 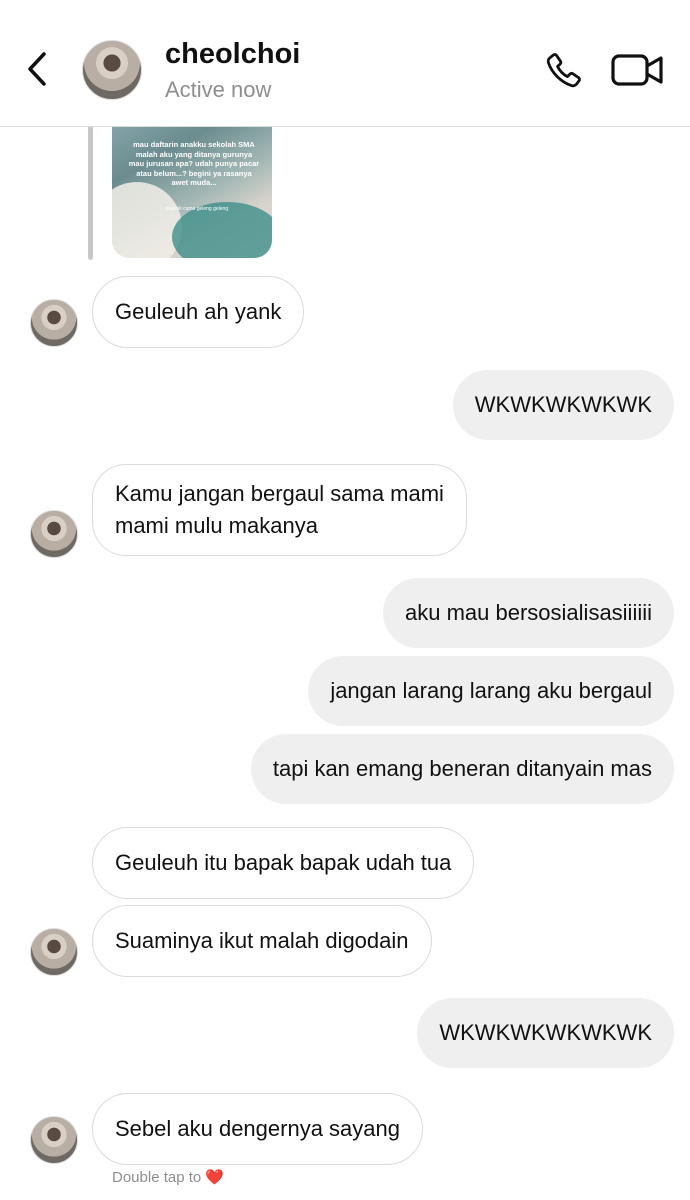 What do you see at coordinates (462, 769) in the screenshot?
I see `message-bubble-outgoing: tapi kan emang beneran ditanyain mas` at bounding box center [462, 769].